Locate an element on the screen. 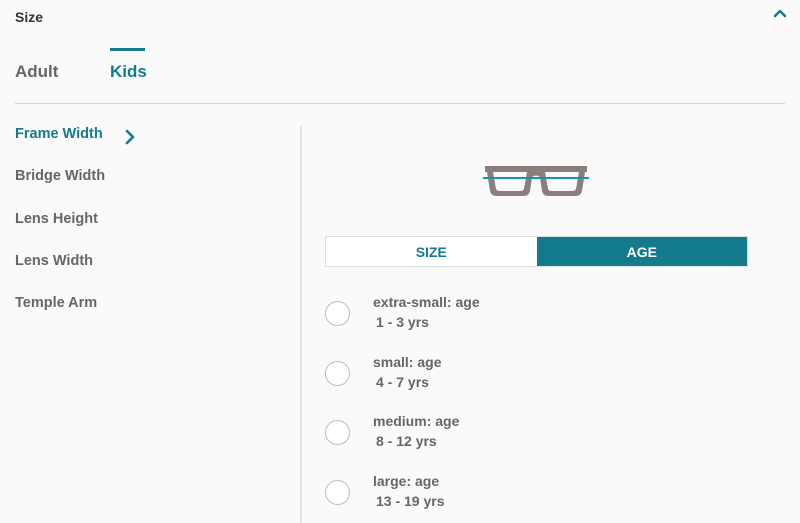 This screenshot has width=800, height=523. chevron-up-icon is located at coordinates (780, 13).